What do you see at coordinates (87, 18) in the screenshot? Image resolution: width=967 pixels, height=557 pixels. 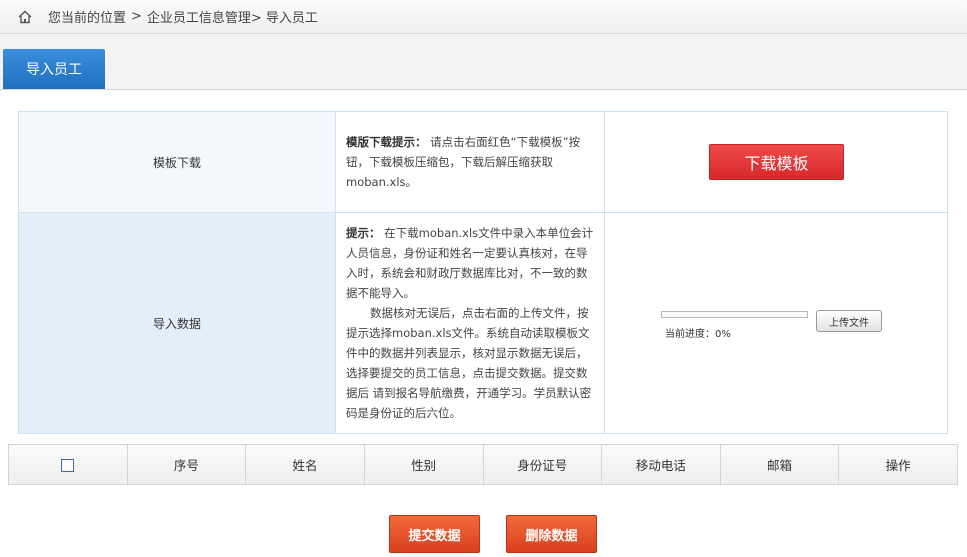 I see `breadcrumb-prefix: 您当前的位置` at bounding box center [87, 18].